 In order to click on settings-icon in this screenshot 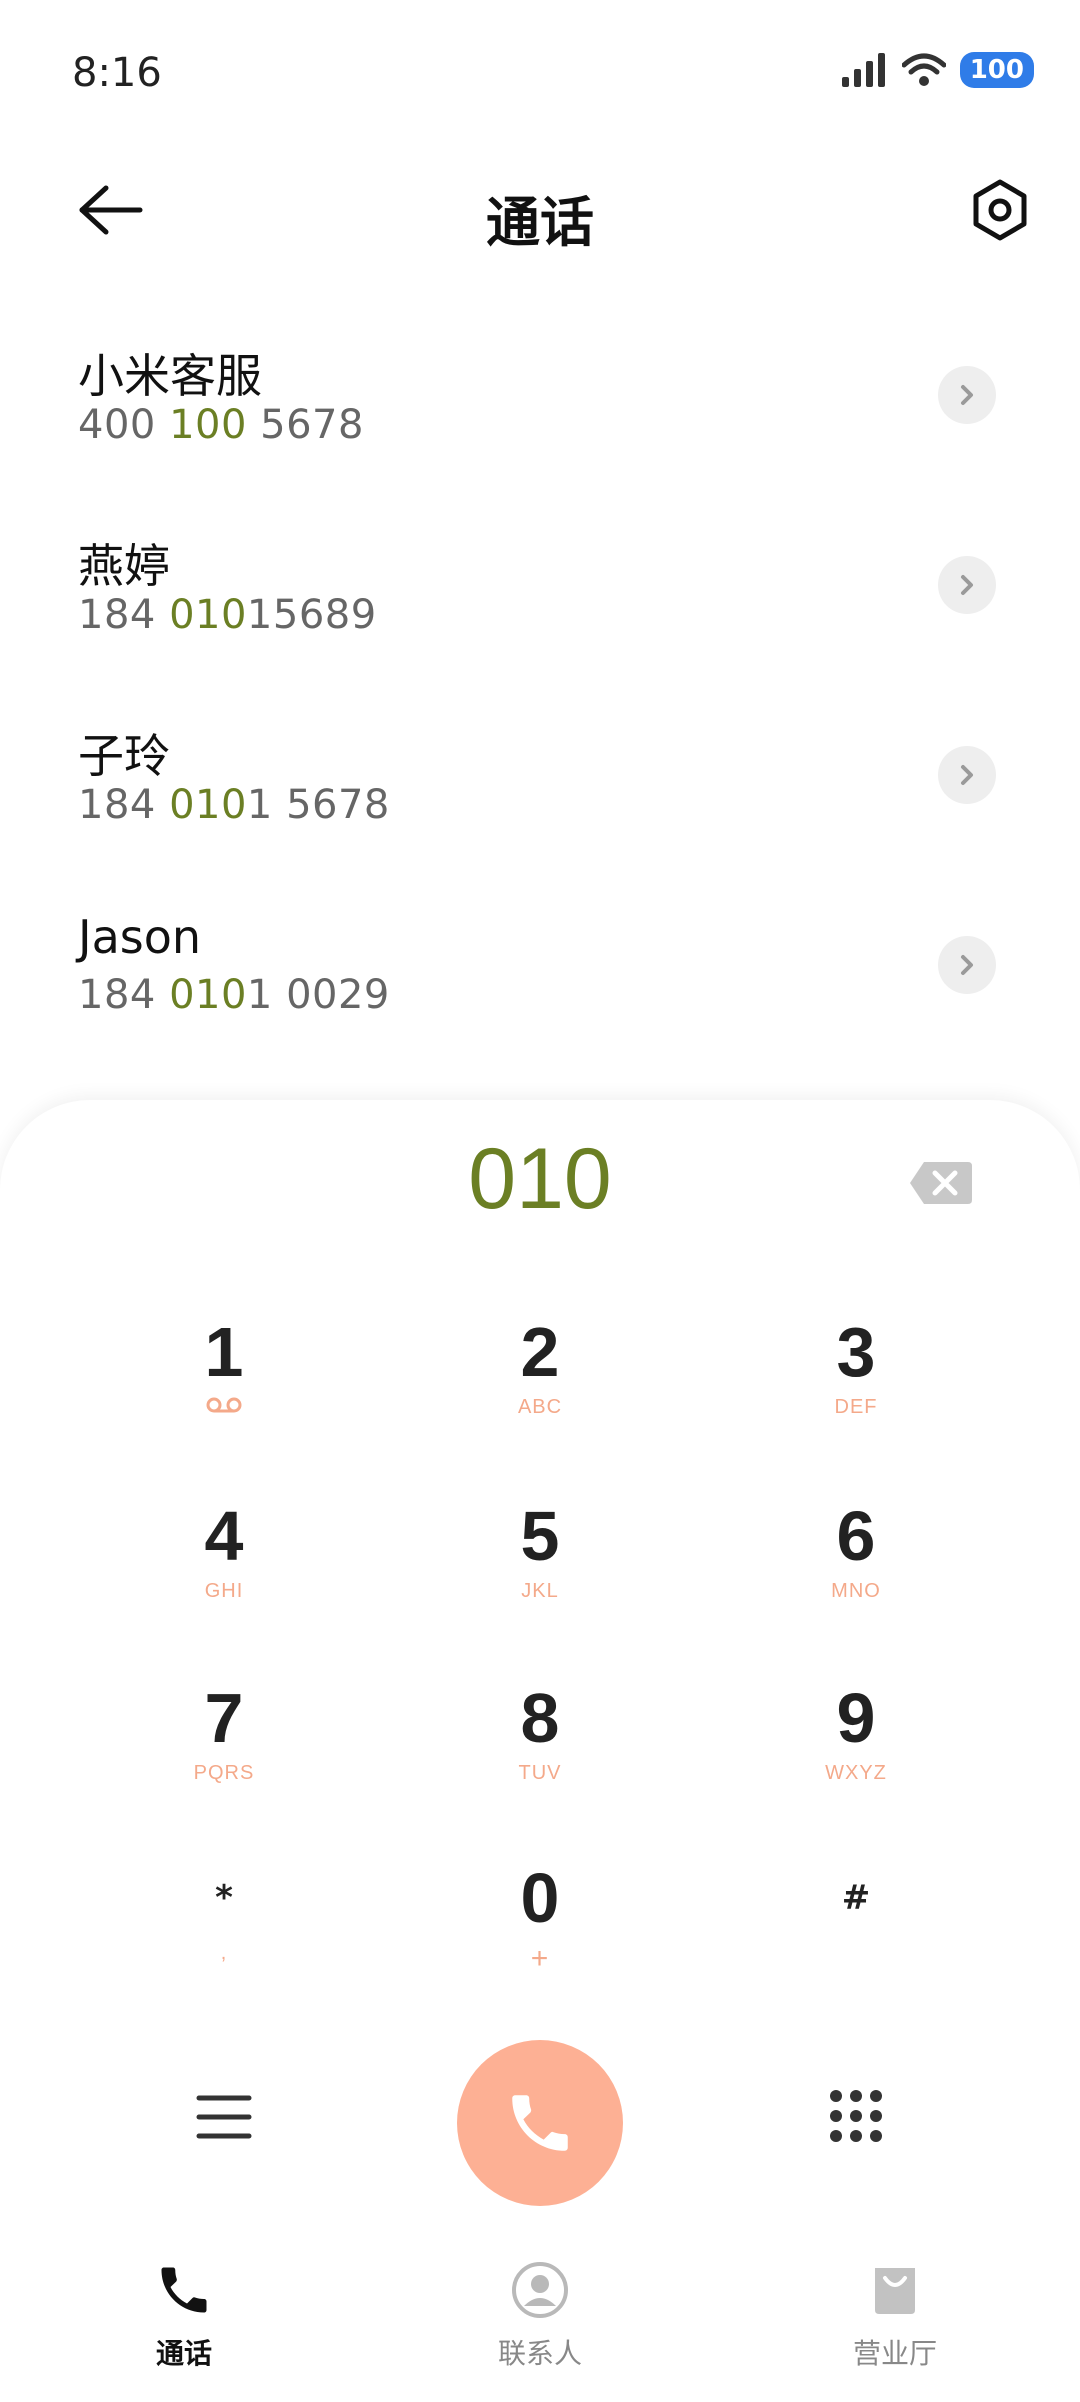, I will do `click(1000, 210)`.